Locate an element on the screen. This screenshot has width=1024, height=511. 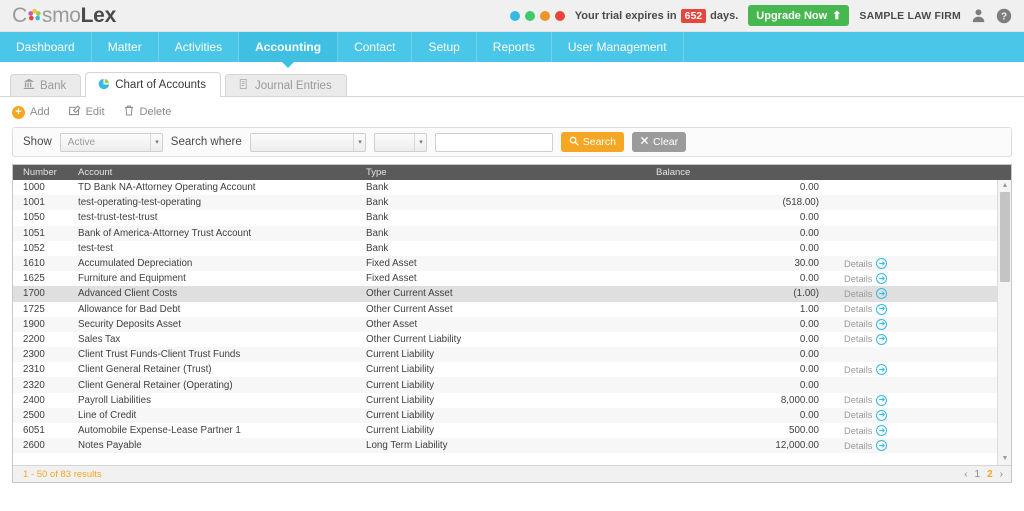
clear-button: Clear is located at coordinates (659, 142).